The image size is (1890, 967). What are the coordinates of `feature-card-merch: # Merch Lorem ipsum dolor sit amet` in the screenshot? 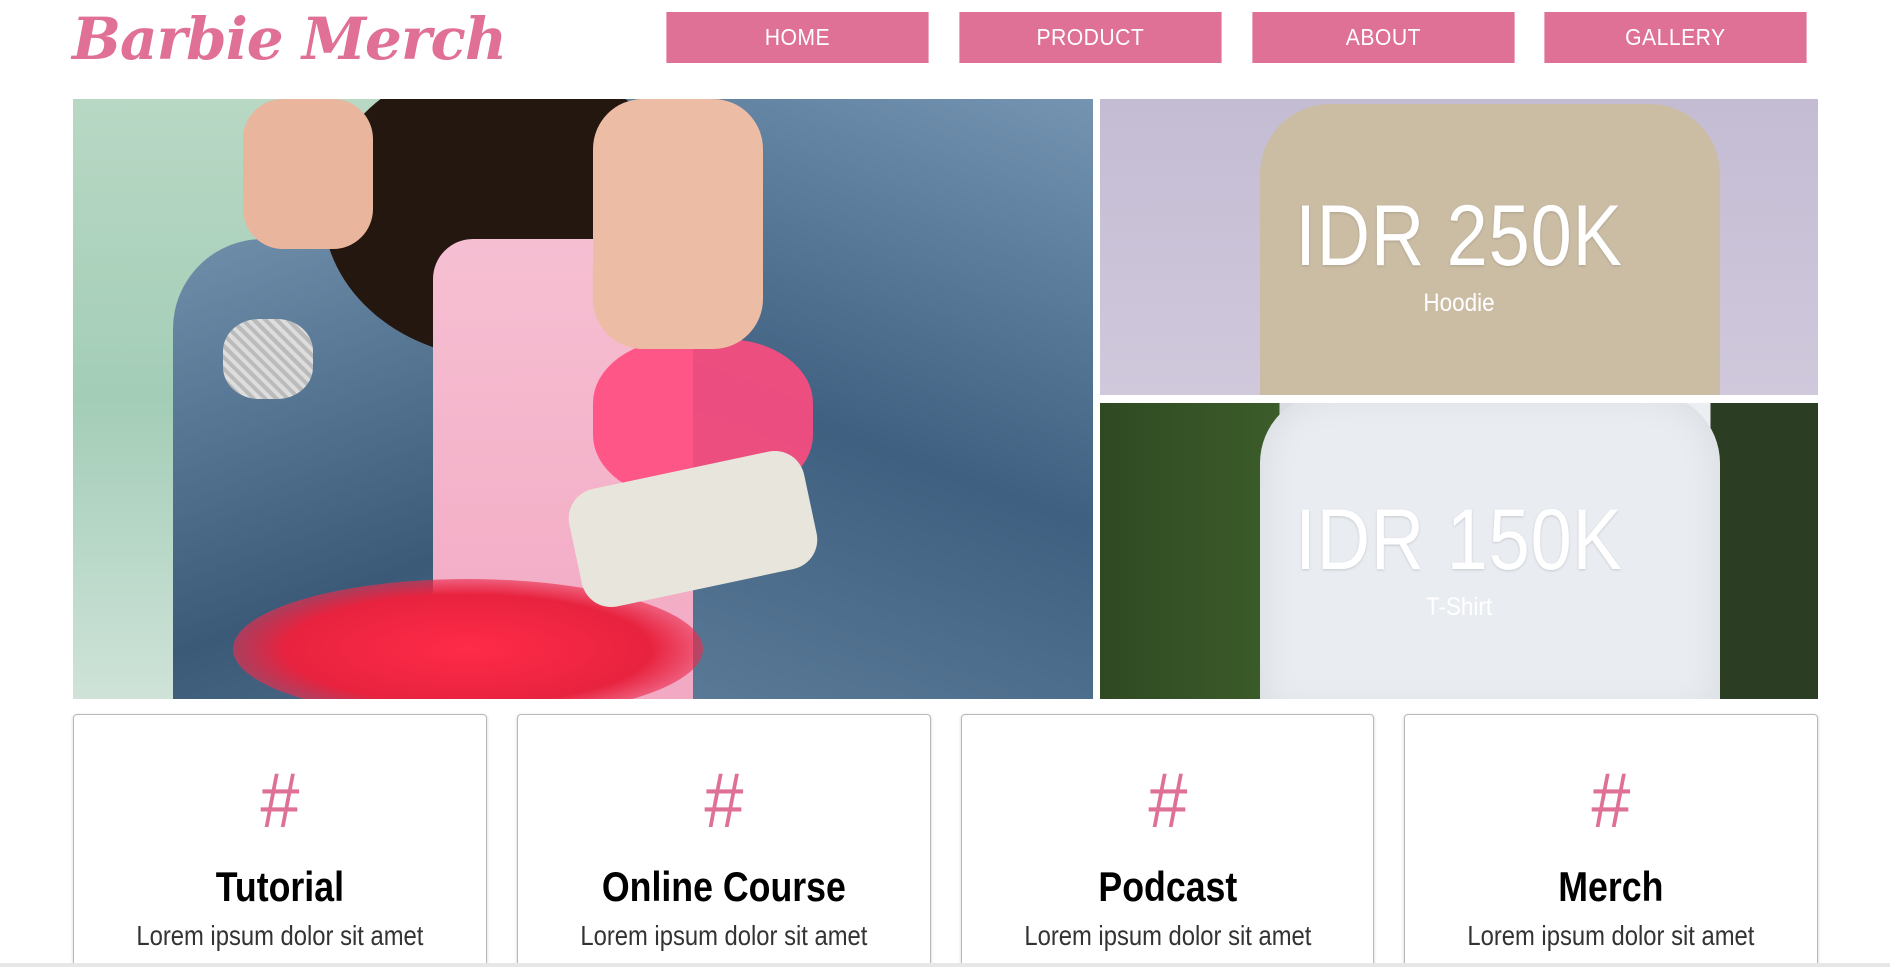 It's located at (1611, 840).